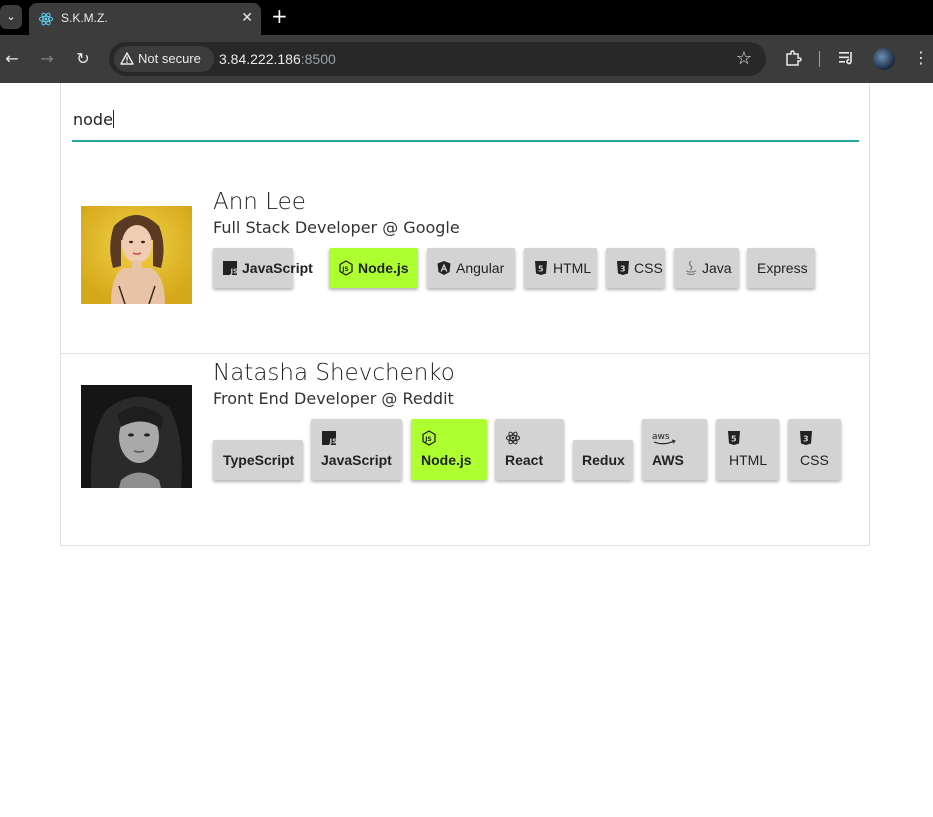  Describe the element at coordinates (480, 268) in the screenshot. I see `skill-label: Angular` at that location.